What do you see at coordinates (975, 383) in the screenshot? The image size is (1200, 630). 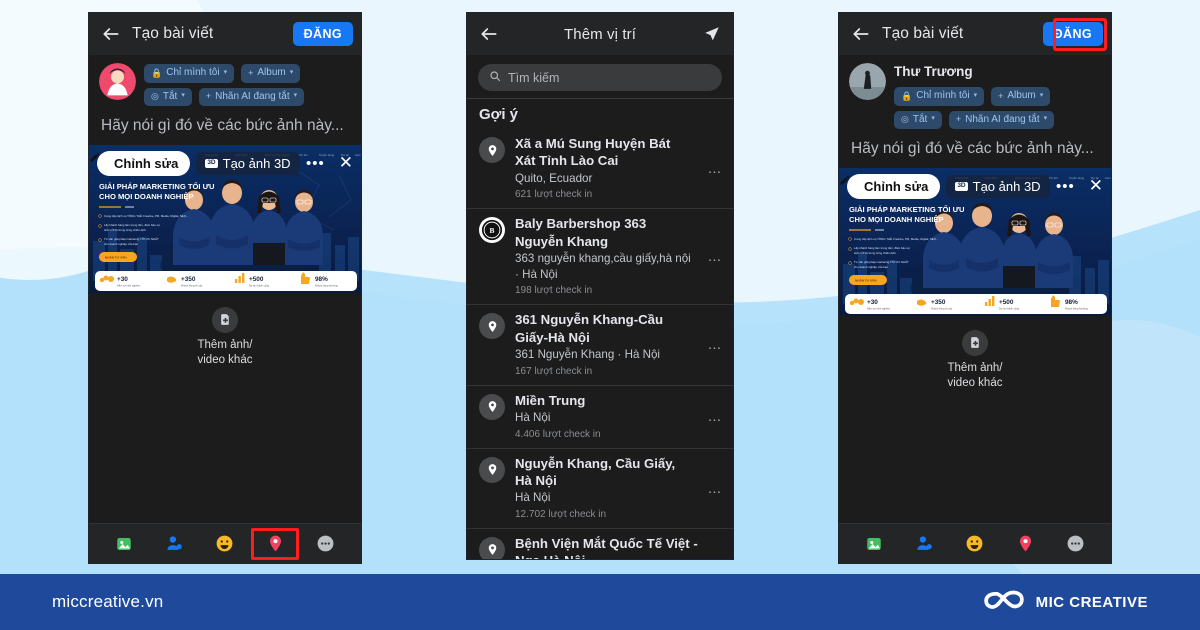 I see `add-more-label-2: video khác` at bounding box center [975, 383].